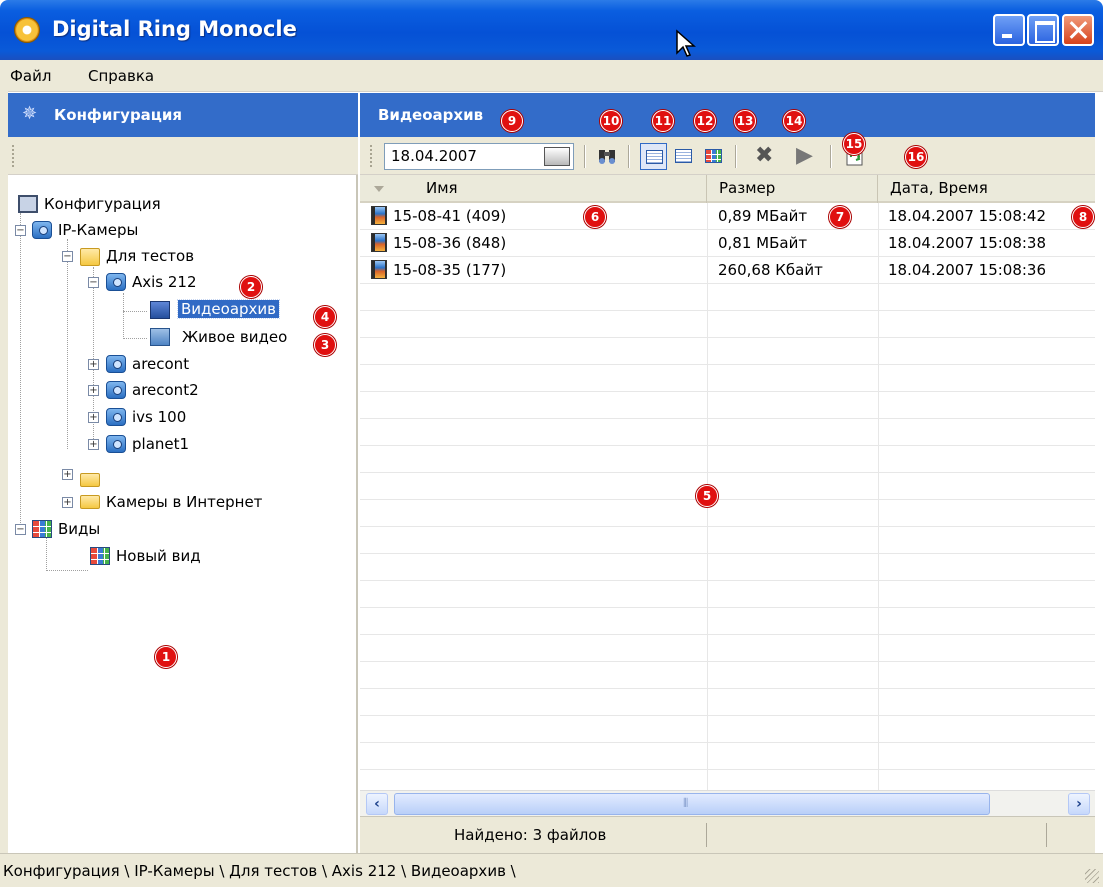 The height and width of the screenshot is (887, 1103). What do you see at coordinates (379, 189) in the screenshot?
I see `sort-arrow-icon` at bounding box center [379, 189].